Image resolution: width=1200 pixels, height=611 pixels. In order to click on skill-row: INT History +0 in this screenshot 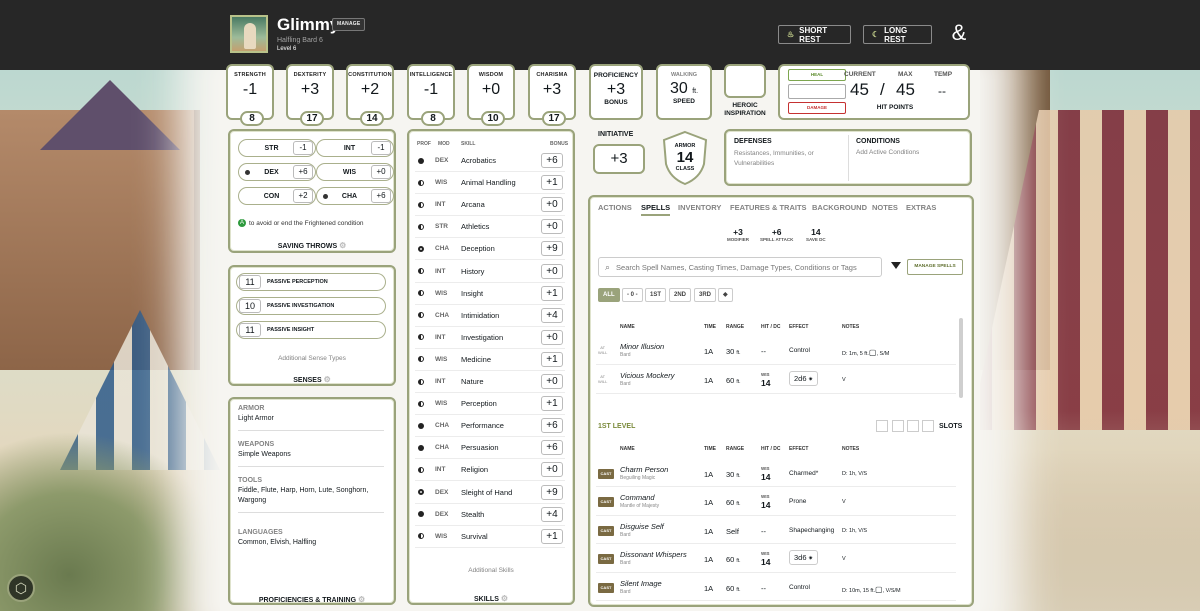, I will do `click(490, 272)`.